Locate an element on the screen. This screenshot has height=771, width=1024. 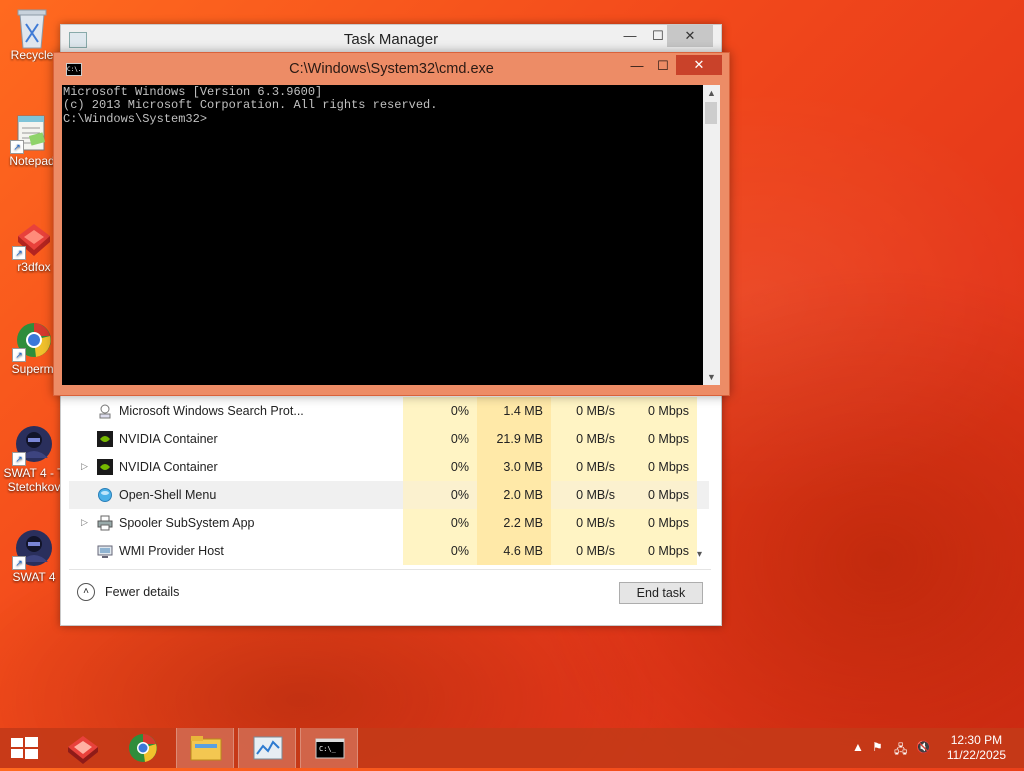
wmi-icon is located at coordinates (105, 551).